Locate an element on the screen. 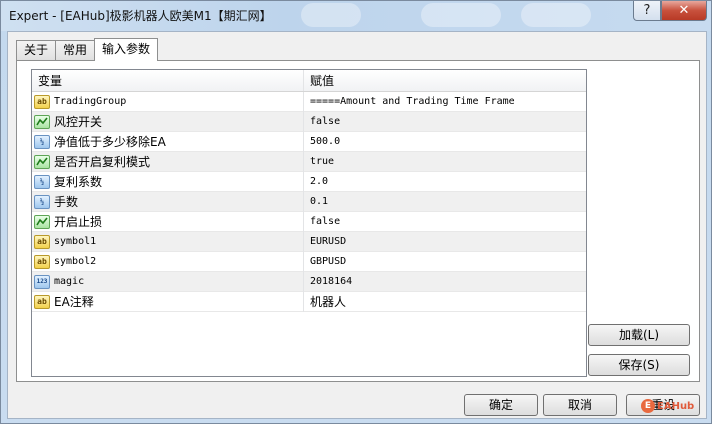 The image size is (712, 424). grid-header: 变量 赋值 is located at coordinates (309, 81).